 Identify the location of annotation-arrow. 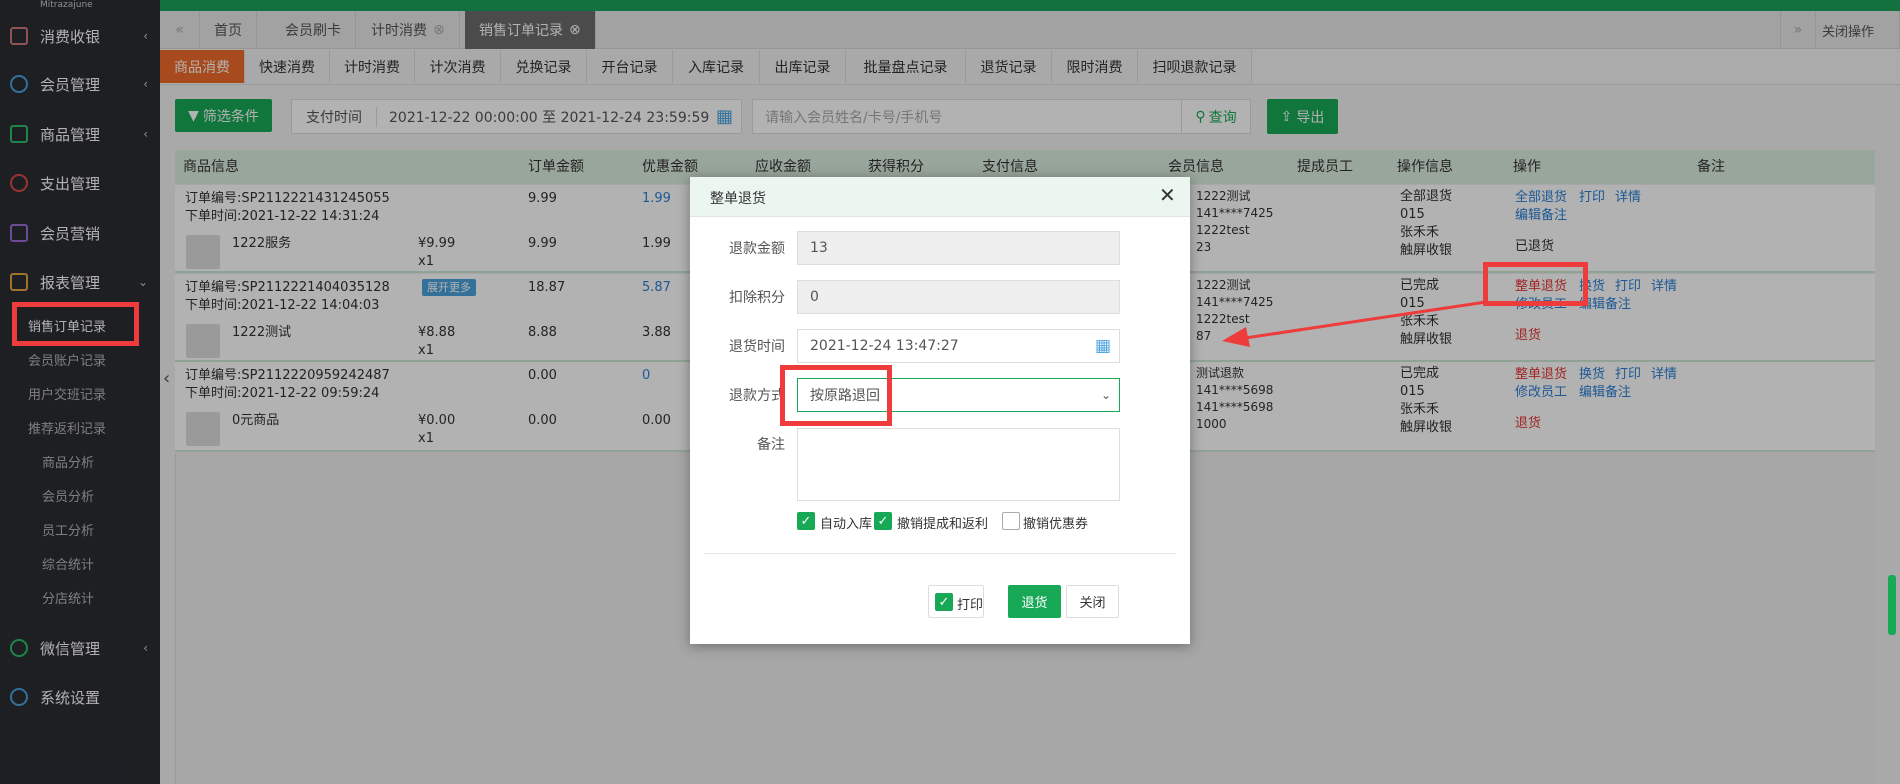
(1354, 323).